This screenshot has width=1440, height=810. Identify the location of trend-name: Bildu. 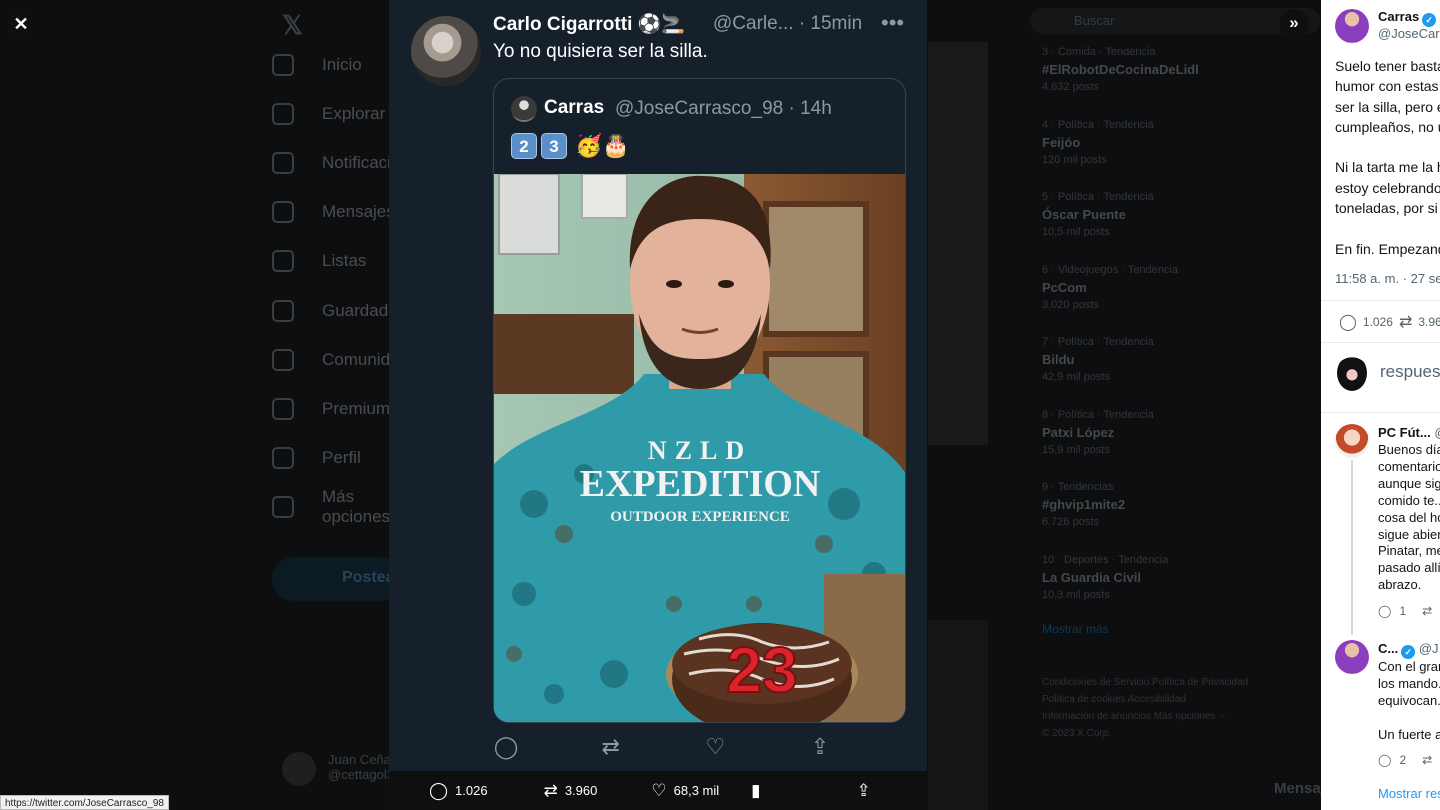
(1058, 359).